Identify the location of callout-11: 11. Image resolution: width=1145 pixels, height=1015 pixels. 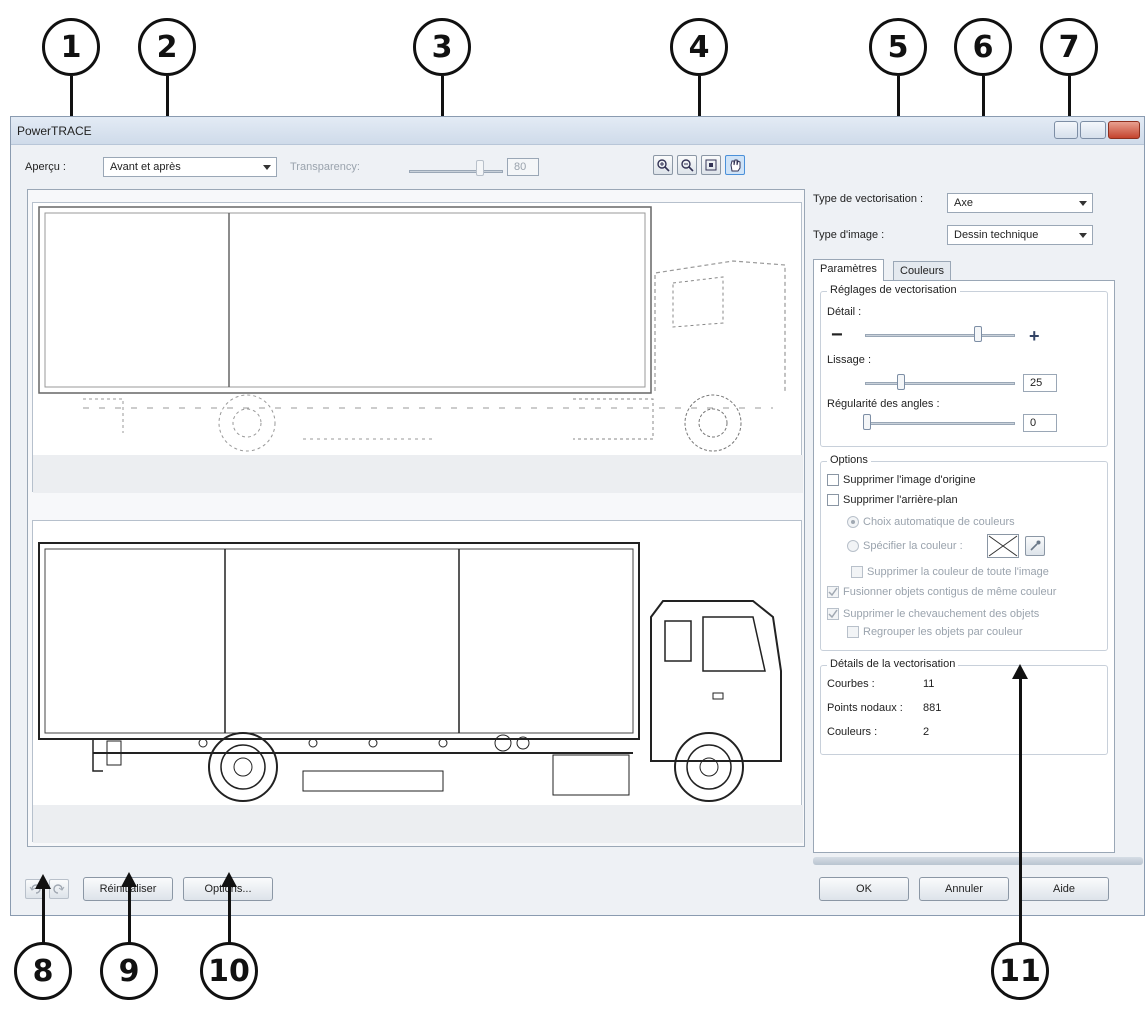
(1020, 971).